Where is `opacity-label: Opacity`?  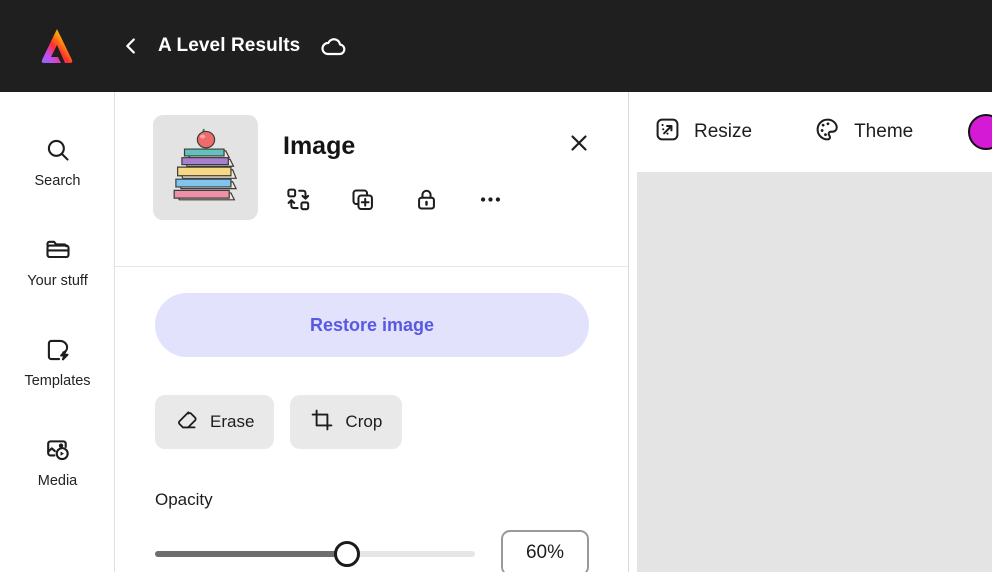
opacity-label: Opacity is located at coordinates (184, 499).